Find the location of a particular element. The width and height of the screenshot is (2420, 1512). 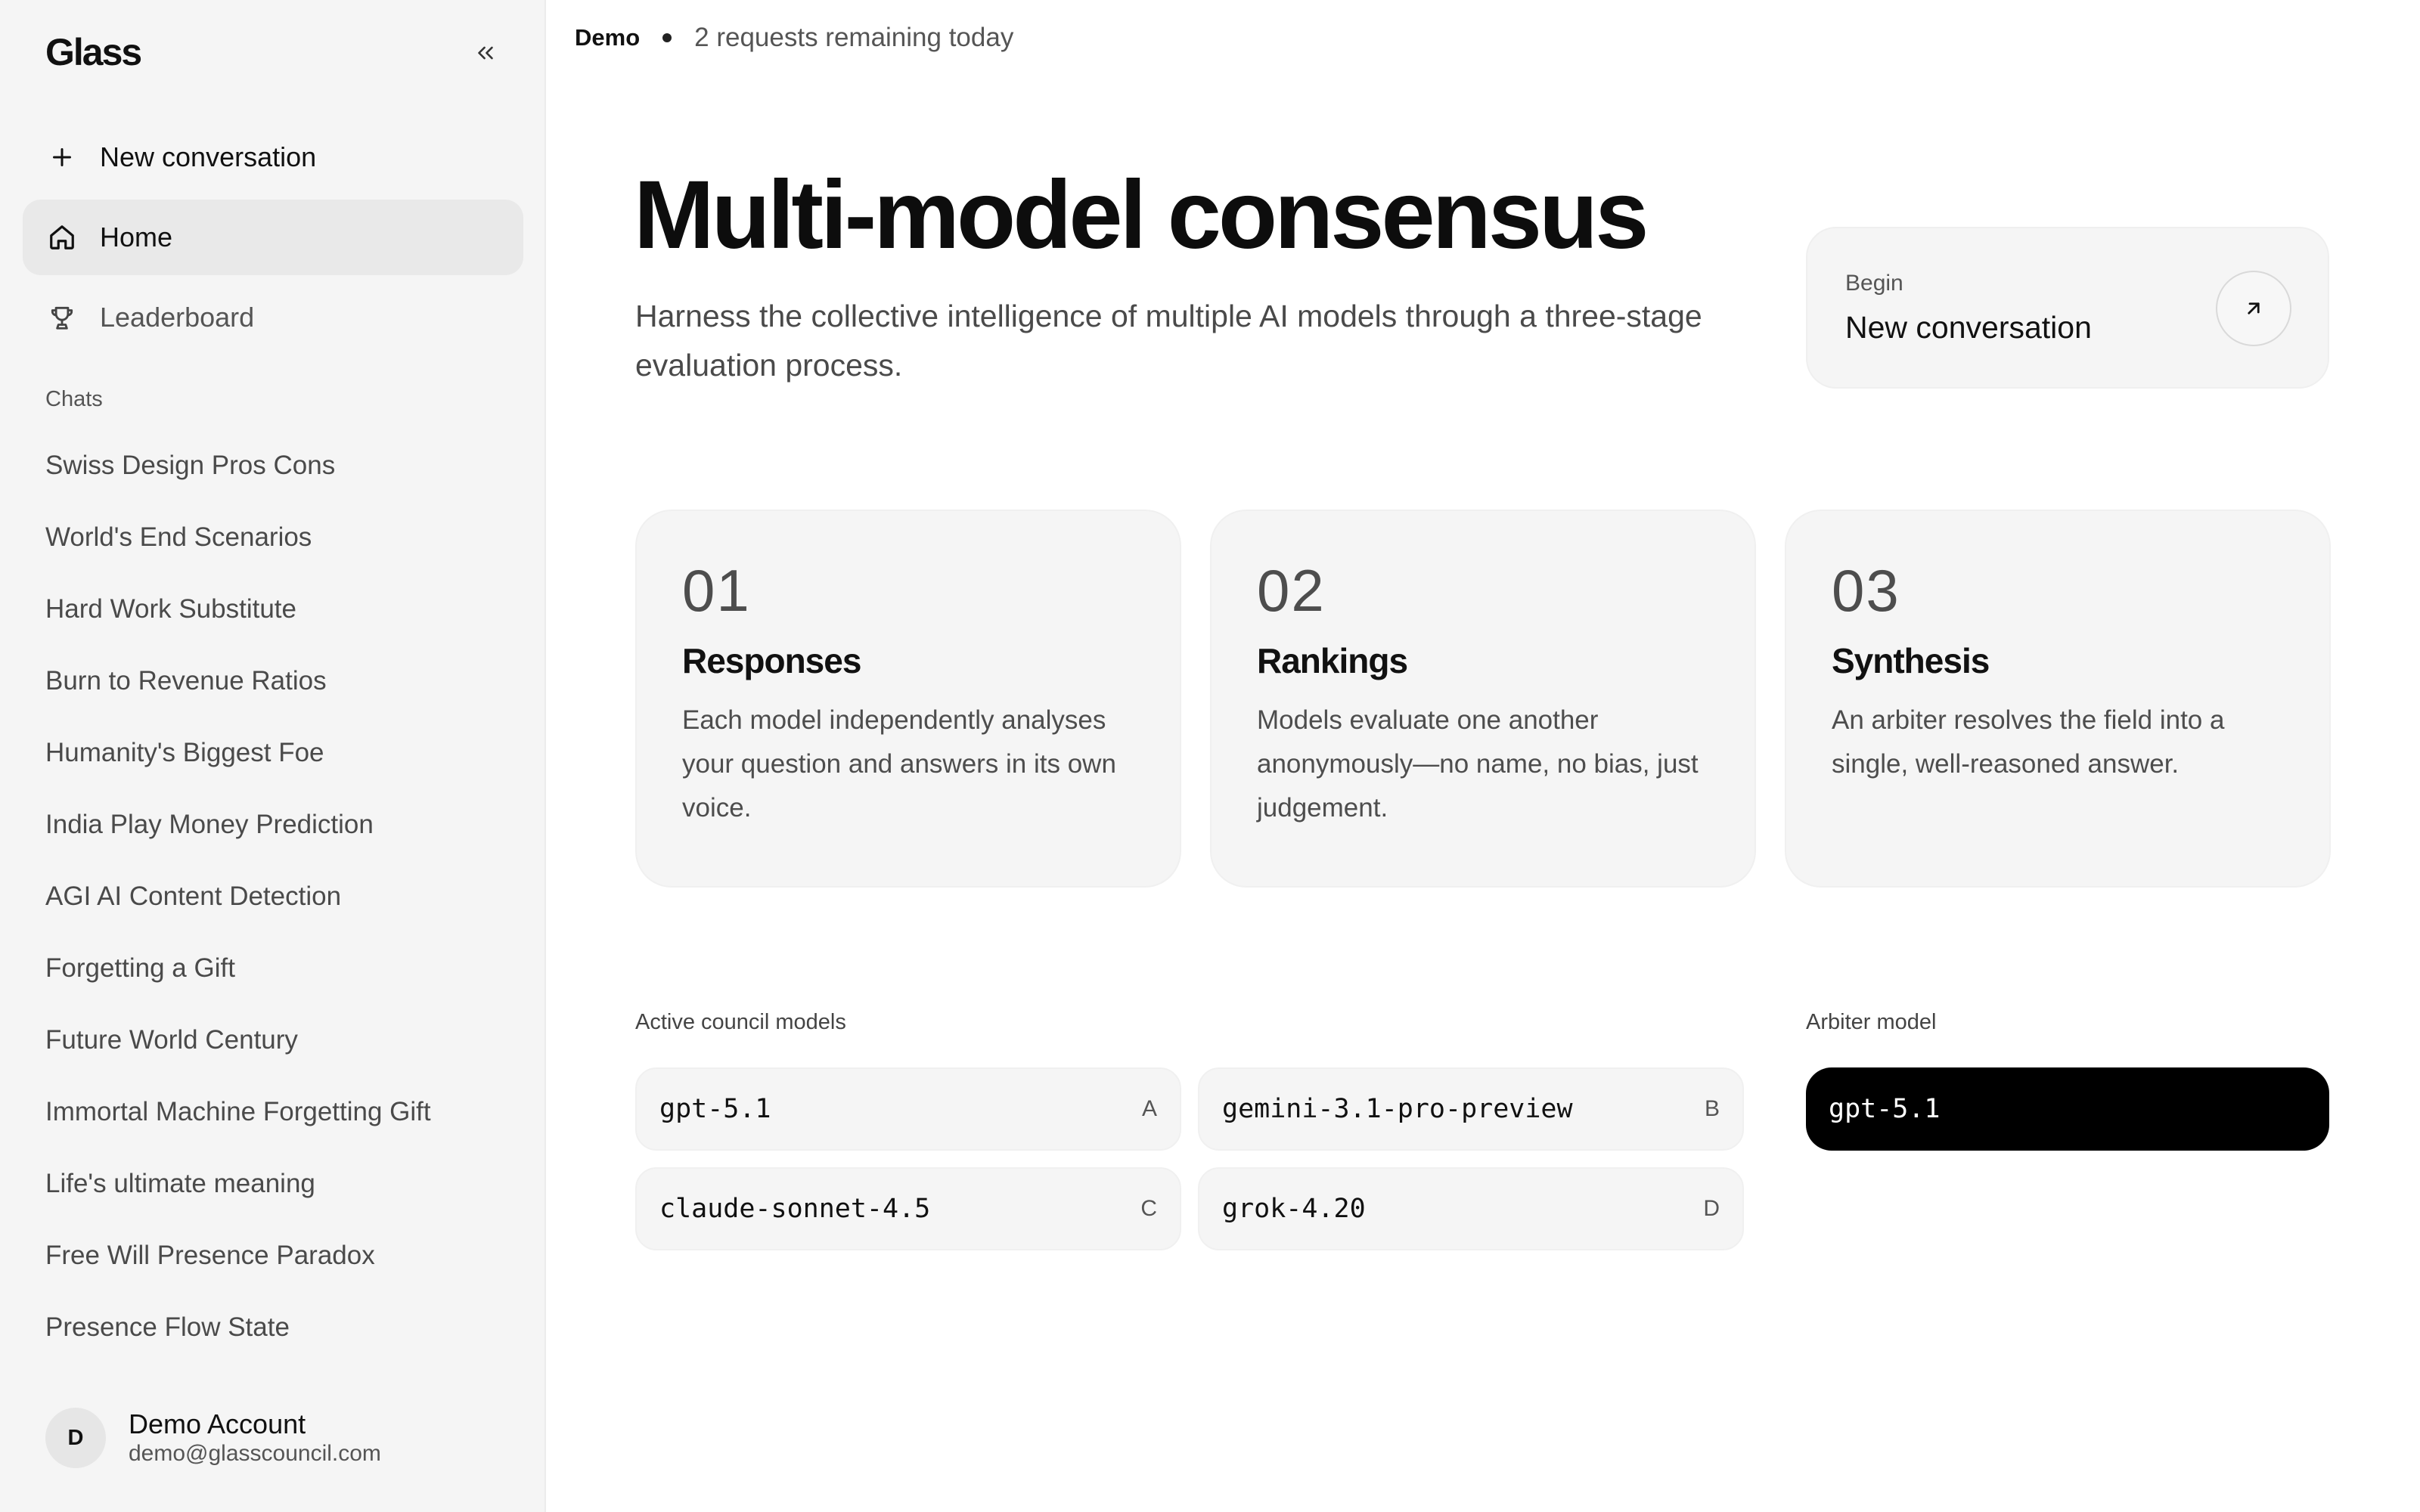

step-title: Synthesis is located at coordinates (1911, 660).